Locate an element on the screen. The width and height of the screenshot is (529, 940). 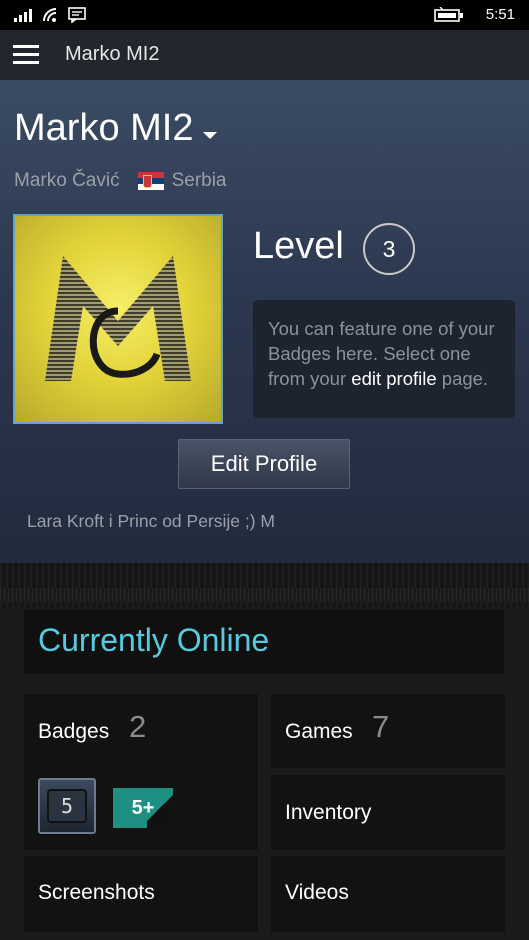
badges-count: 2 is located at coordinates (138, 726).